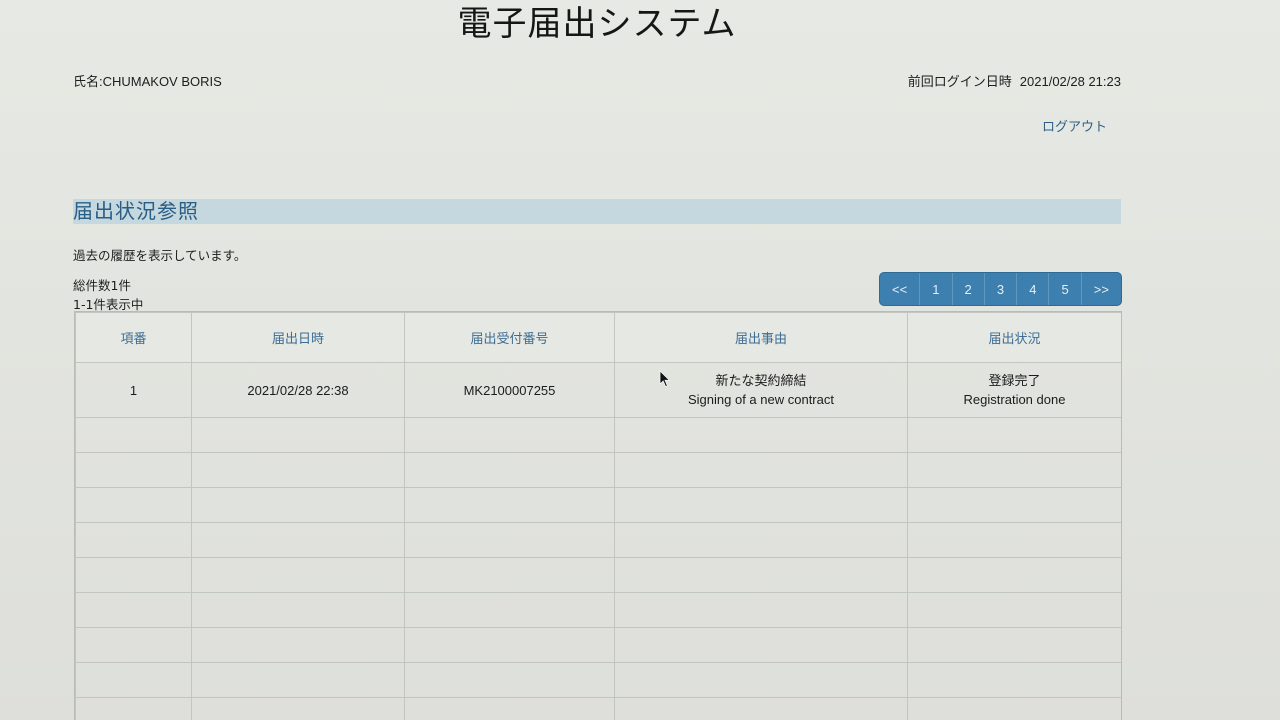 This screenshot has width=1280, height=720. I want to click on section-header: 届出状況参照, so click(597, 211).